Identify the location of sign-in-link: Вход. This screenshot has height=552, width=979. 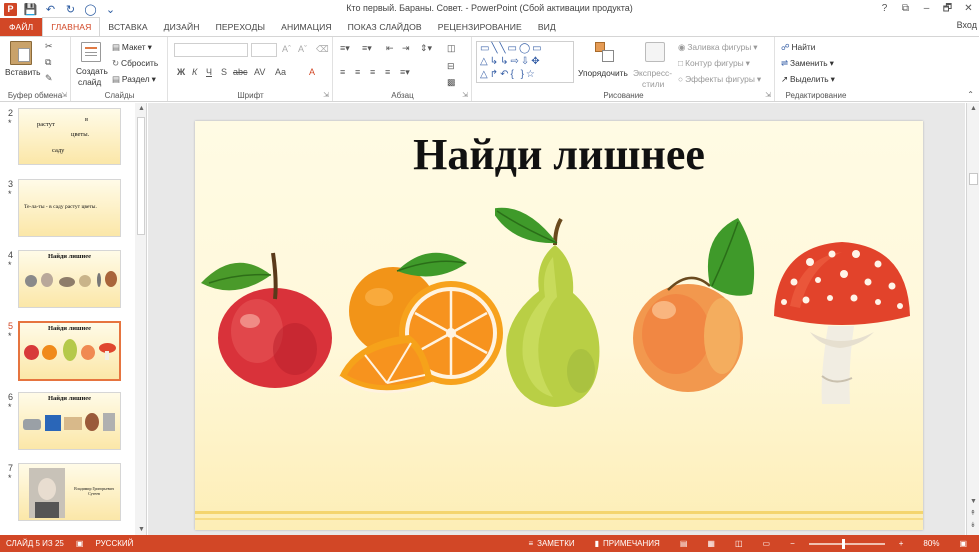
(967, 25).